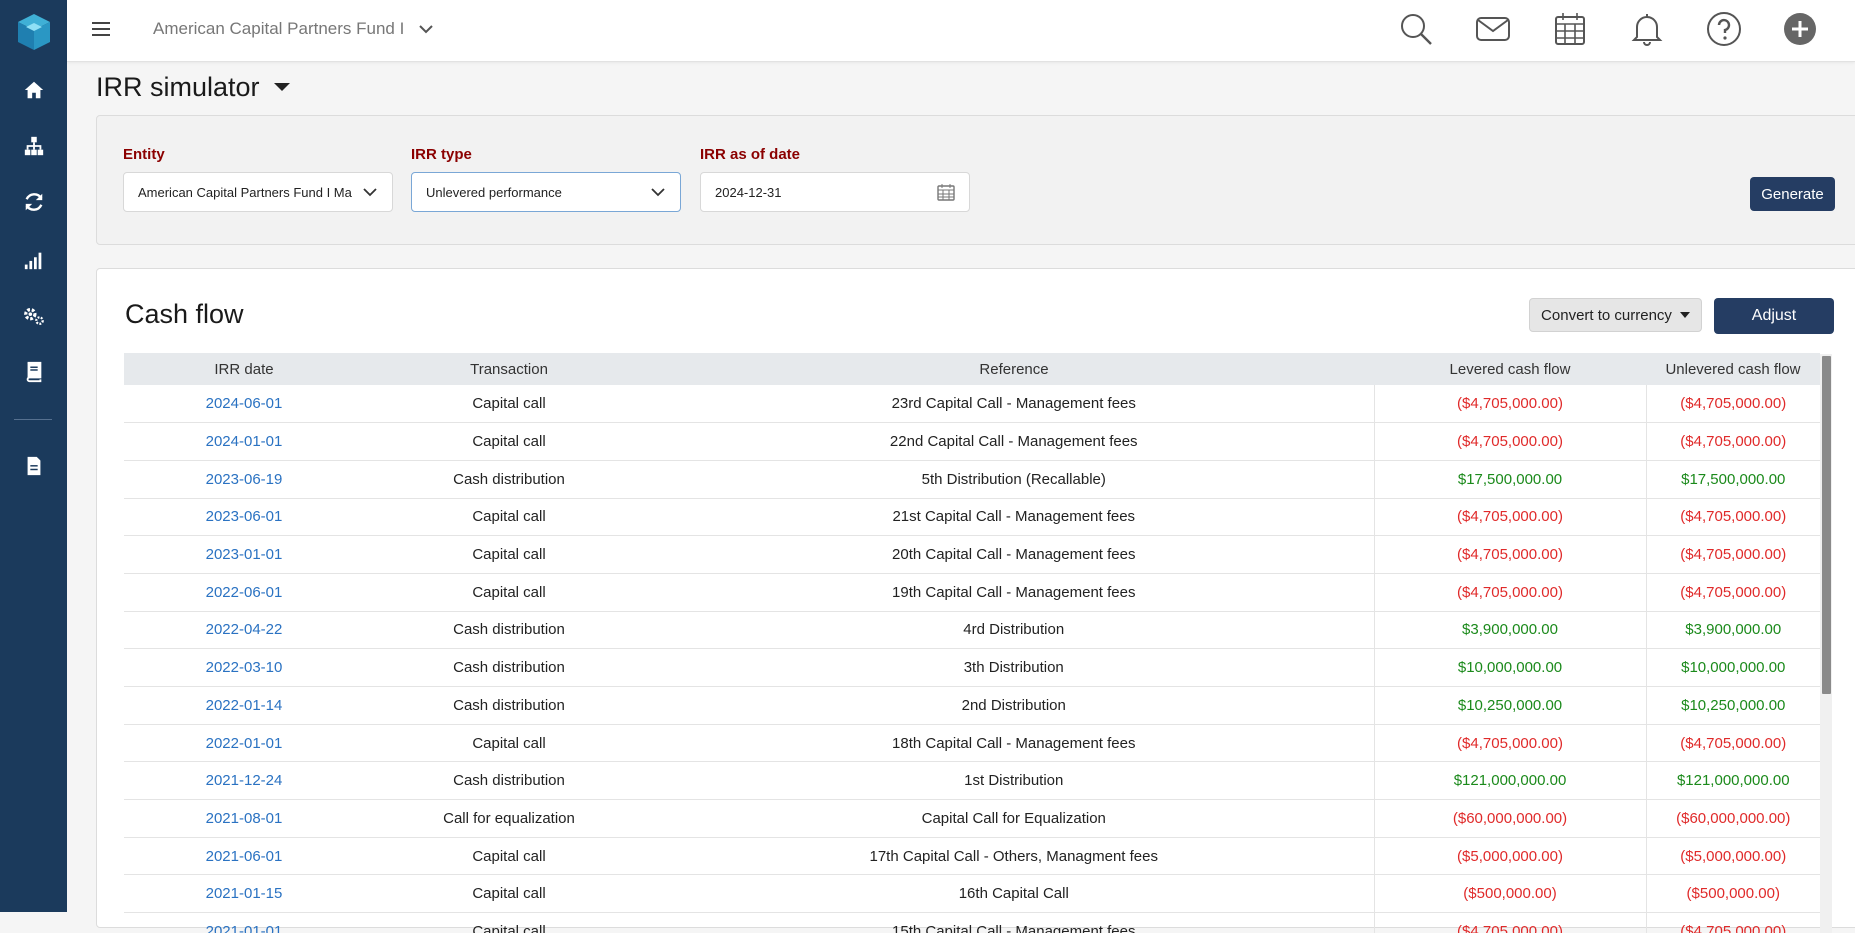 The height and width of the screenshot is (933, 1855). I want to click on cell-irr-date-td: 2022-04-22, so click(244, 630).